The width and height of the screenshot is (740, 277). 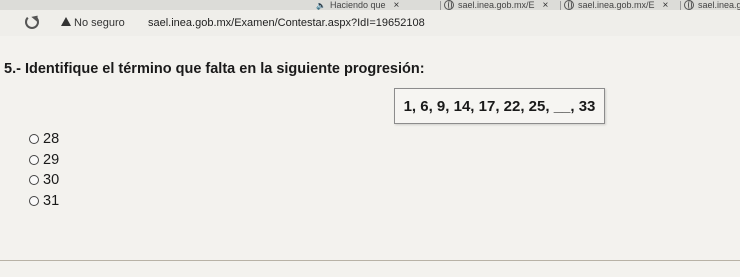 I want to click on sequence-text: 1, 6, 9, 14, 17, 22, 25, __, 33, so click(x=499, y=106).